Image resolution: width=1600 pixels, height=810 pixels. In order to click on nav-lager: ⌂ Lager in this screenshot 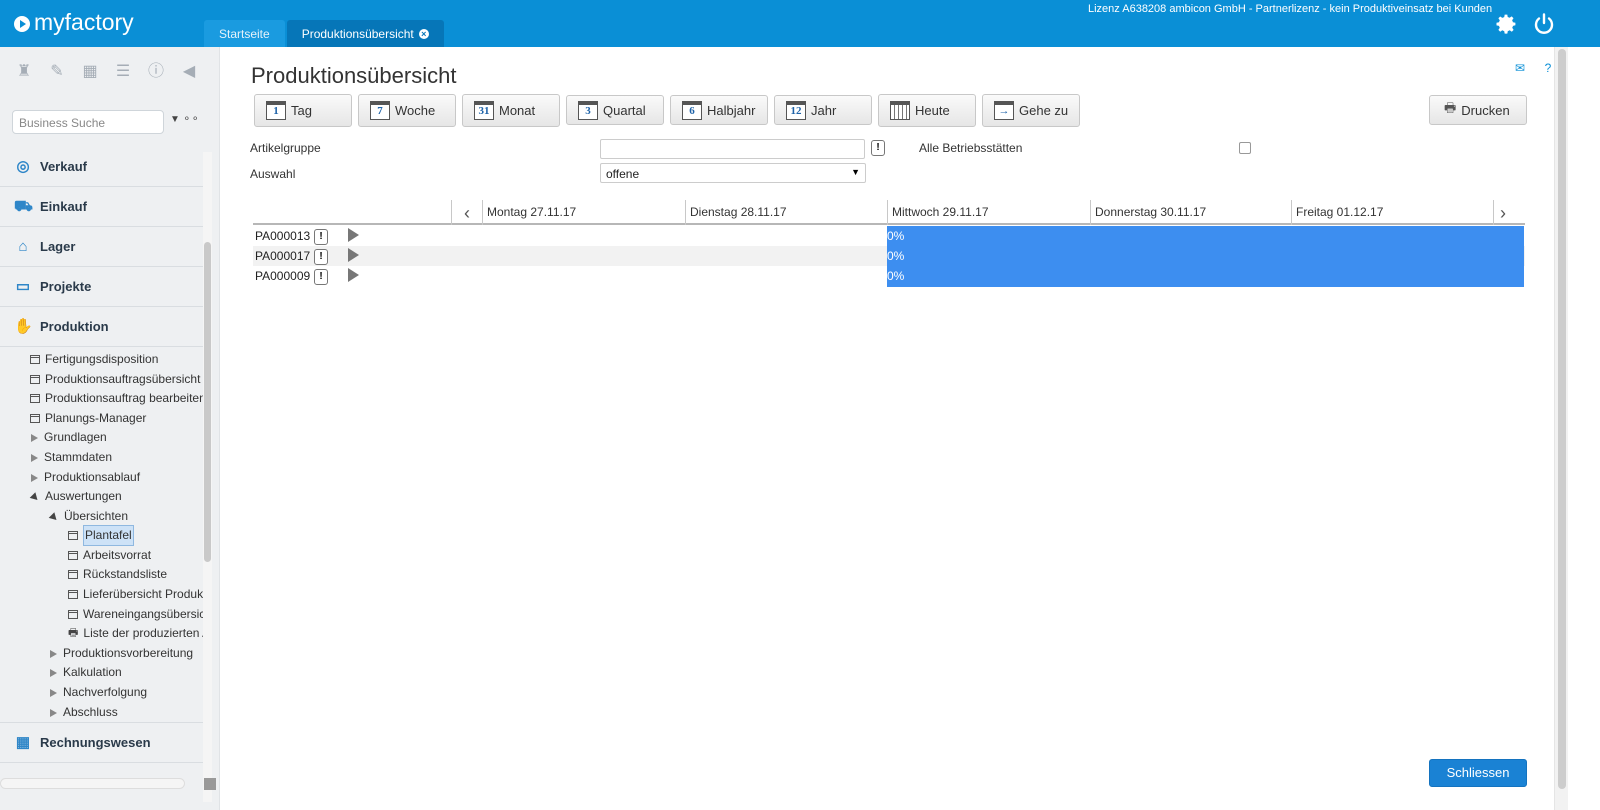, I will do `click(105, 247)`.